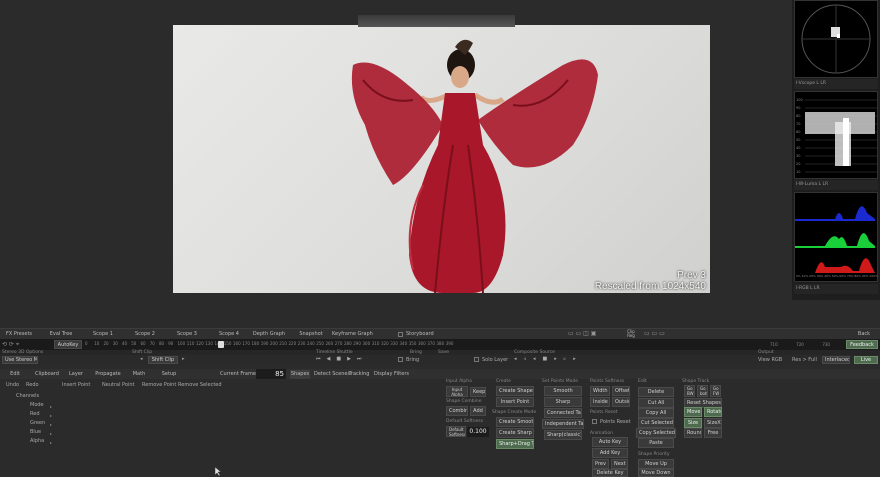  Describe the element at coordinates (37, 423) in the screenshot. I see `channel-green: Green` at that location.